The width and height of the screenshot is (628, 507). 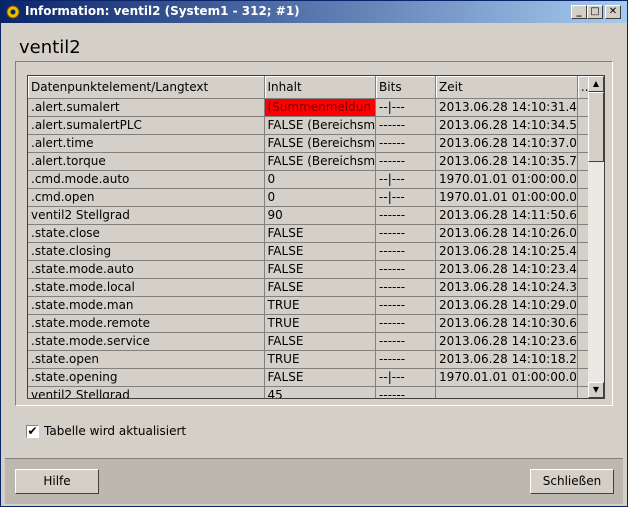 I want to click on cell-element: .state.open, so click(x=146, y=359).